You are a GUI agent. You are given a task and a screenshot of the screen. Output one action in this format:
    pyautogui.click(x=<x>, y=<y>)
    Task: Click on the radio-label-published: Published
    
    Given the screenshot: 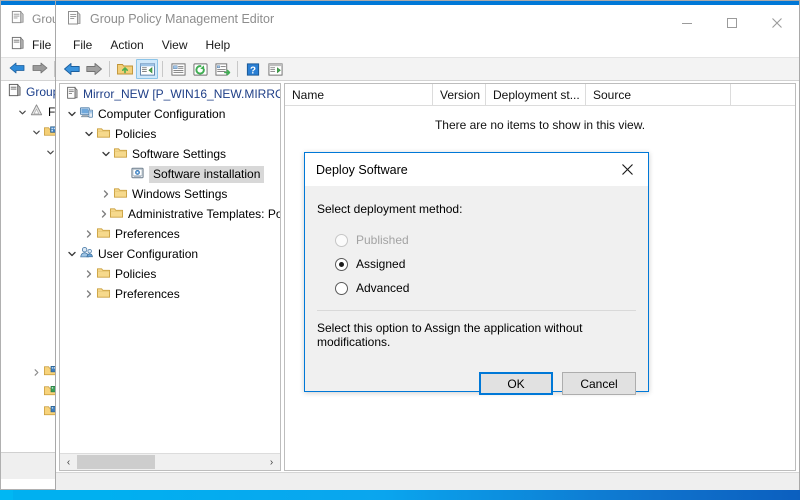 What is the action you would take?
    pyautogui.click(x=382, y=240)
    